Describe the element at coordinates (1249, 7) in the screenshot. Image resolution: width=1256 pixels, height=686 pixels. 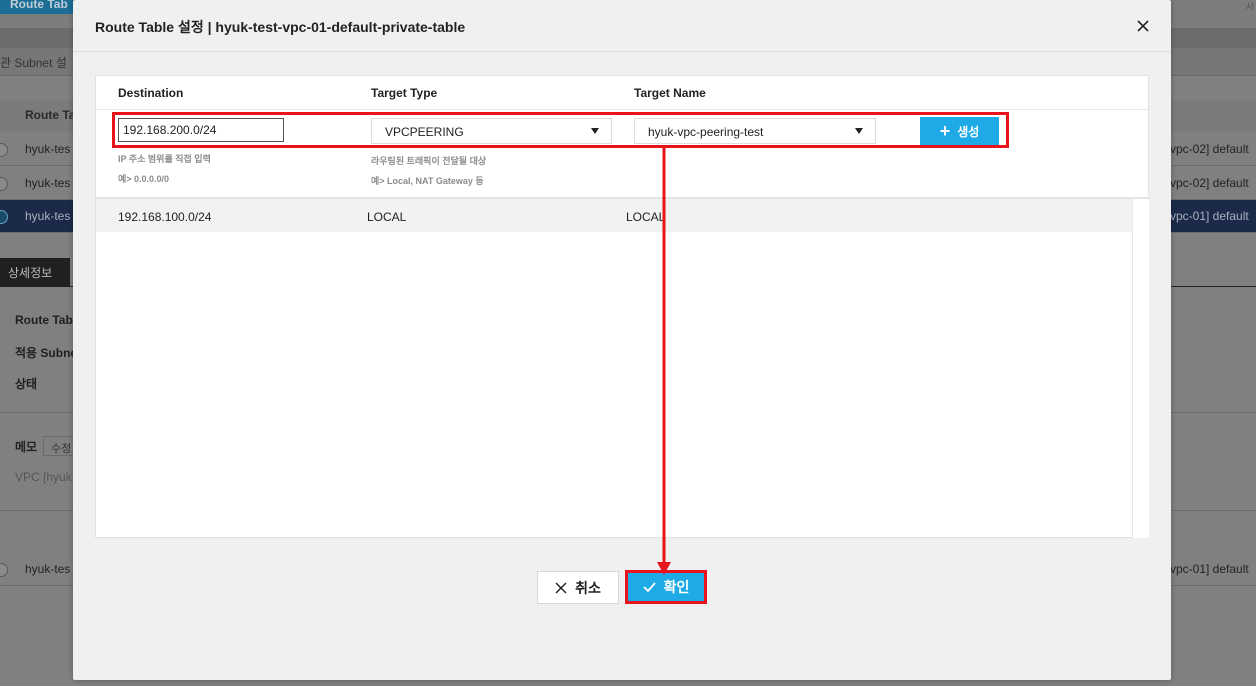
I see `background-right-text: 사` at that location.